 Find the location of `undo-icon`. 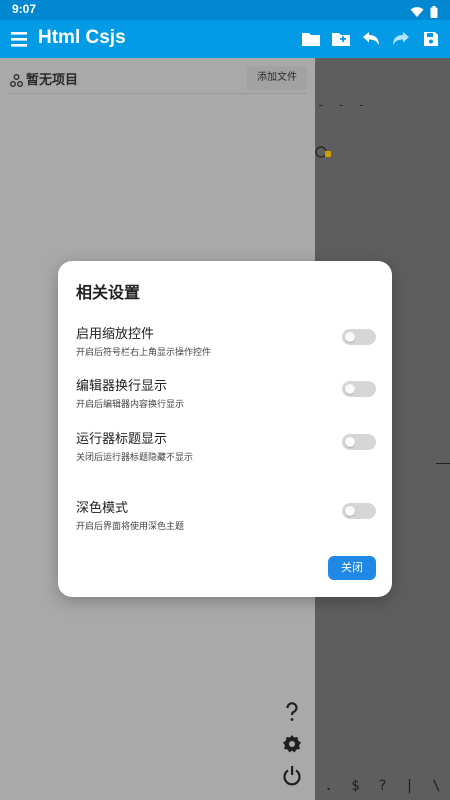

undo-icon is located at coordinates (371, 39).